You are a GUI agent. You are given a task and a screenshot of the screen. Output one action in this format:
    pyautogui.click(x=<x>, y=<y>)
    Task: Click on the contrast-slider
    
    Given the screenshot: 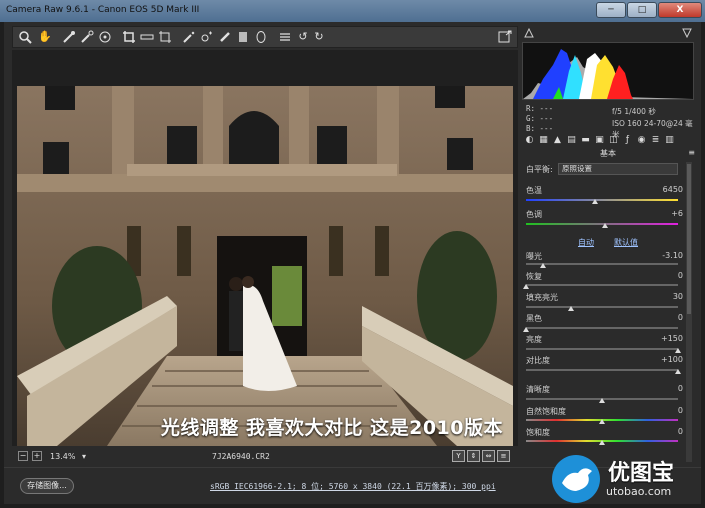 What is the action you would take?
    pyautogui.click(x=602, y=370)
    